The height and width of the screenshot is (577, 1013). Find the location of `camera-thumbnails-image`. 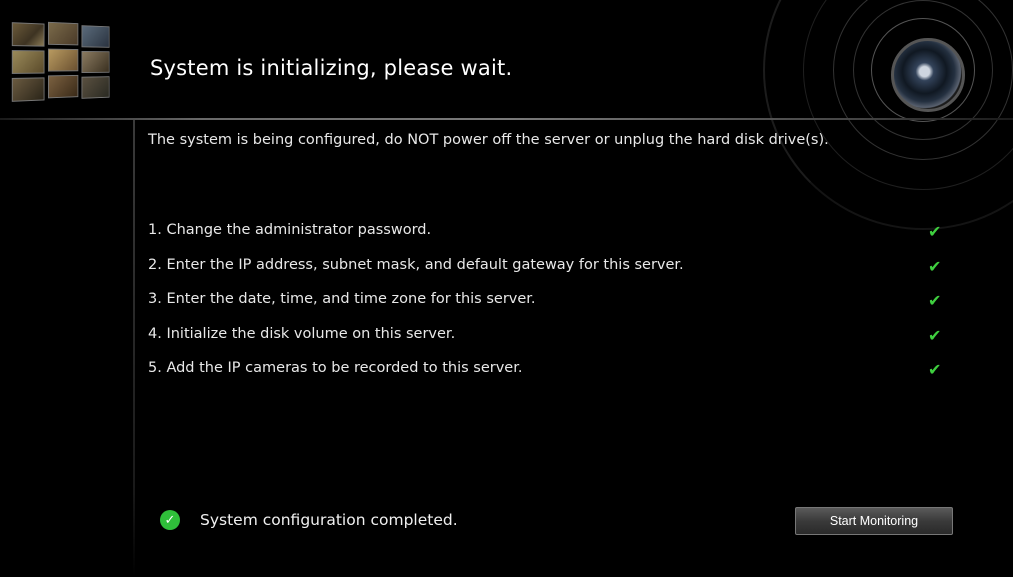

camera-thumbnails-image is located at coordinates (62, 62).